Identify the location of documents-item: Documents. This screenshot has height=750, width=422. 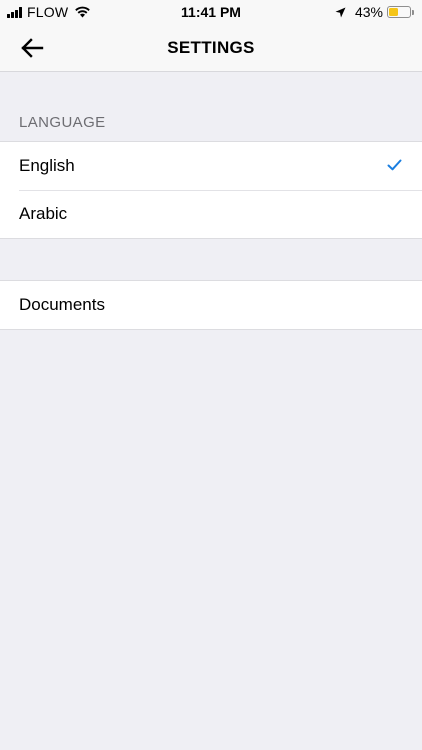
(211, 305).